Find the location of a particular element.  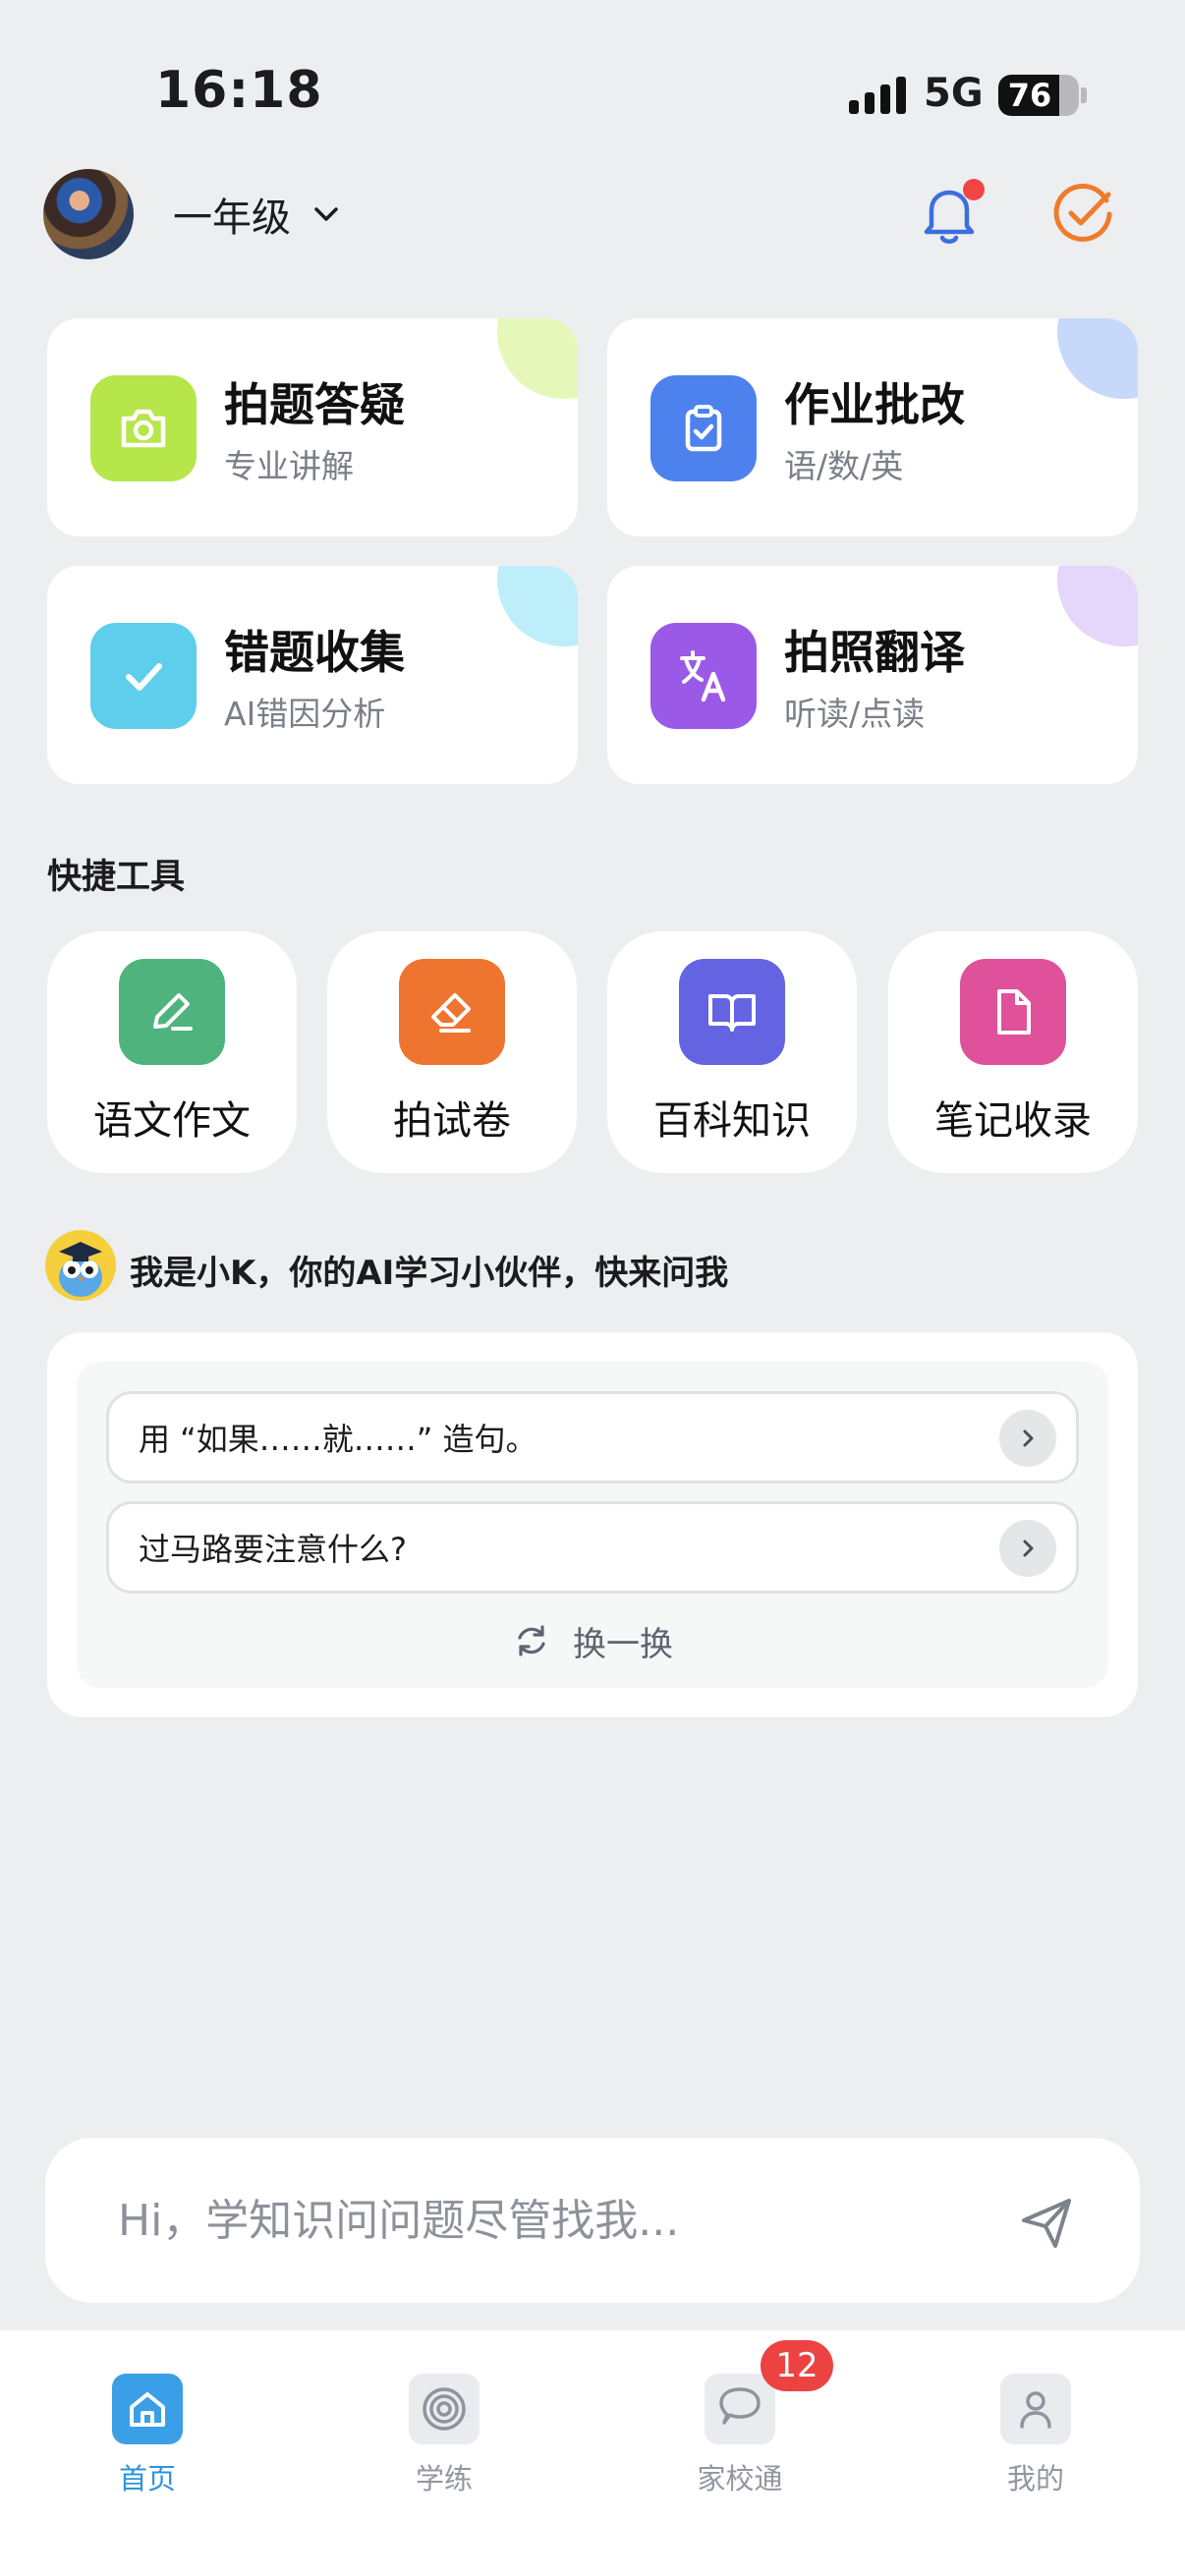

feature-card-homework-grading: 作业批改 语/数/英 is located at coordinates (873, 427).